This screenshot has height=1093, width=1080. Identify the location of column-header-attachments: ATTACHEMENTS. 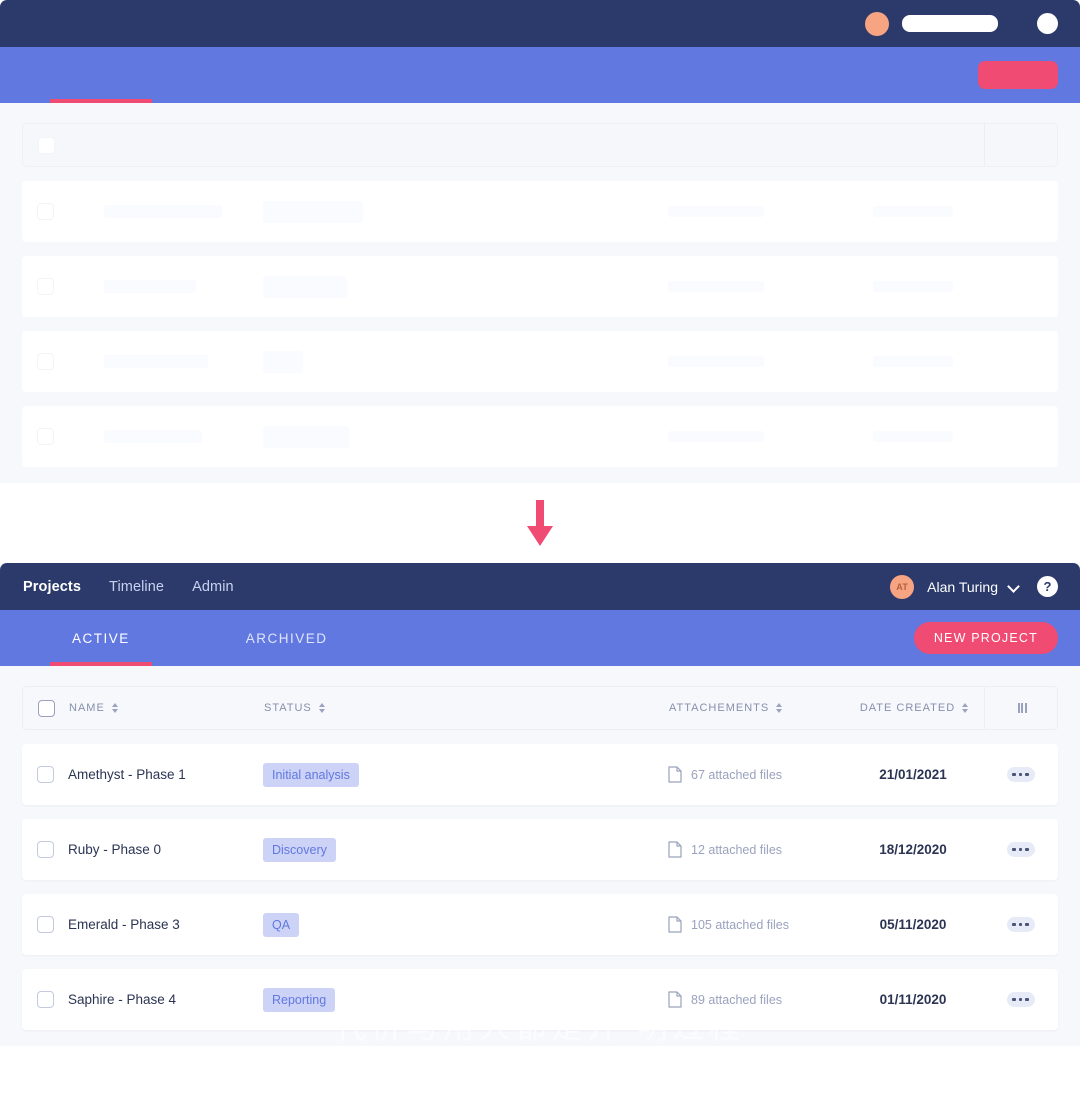
(756, 708).